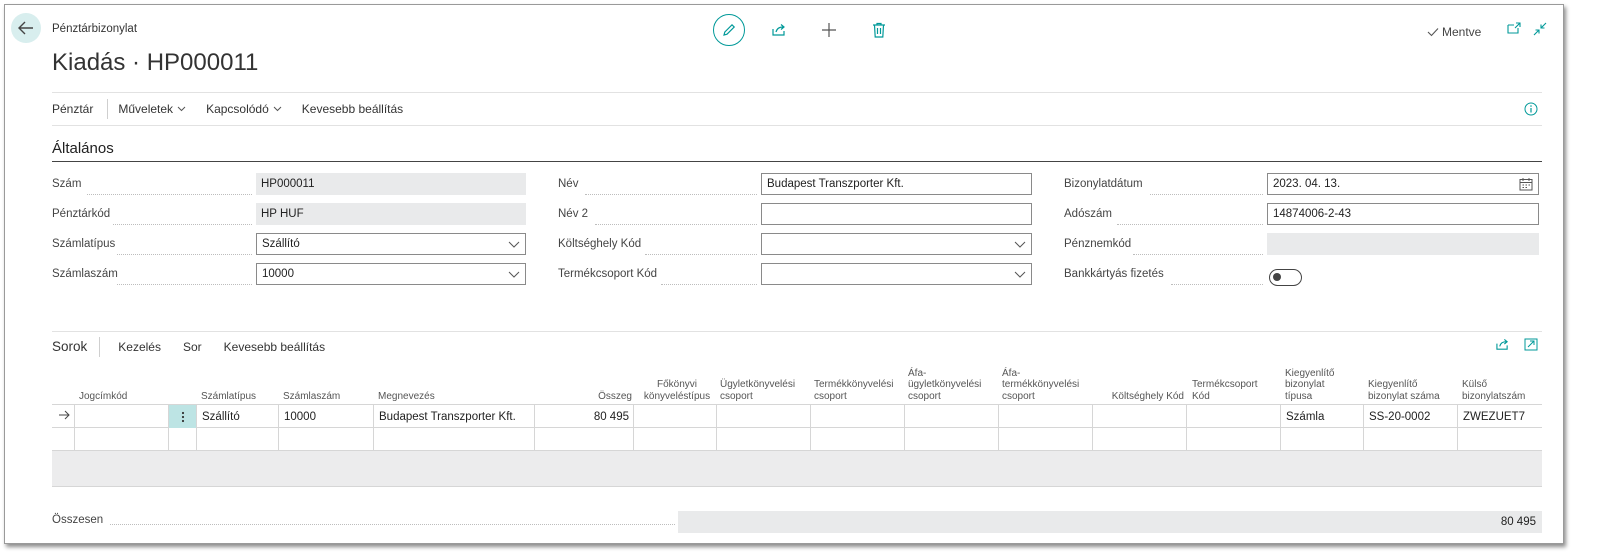 This screenshot has width=1600, height=560. What do you see at coordinates (797, 469) in the screenshot?
I see `grid-empty-area` at bounding box center [797, 469].